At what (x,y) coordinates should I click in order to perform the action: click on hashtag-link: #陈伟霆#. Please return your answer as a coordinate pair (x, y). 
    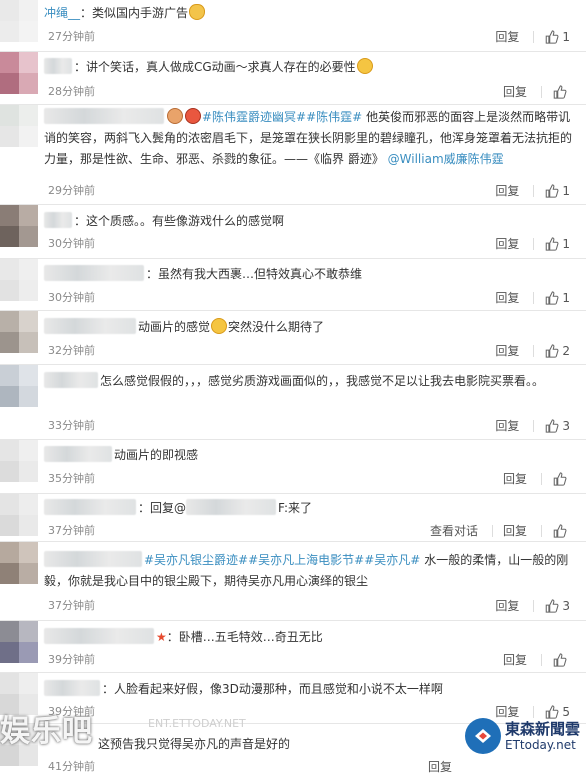
    Looking at the image, I should click on (334, 117).